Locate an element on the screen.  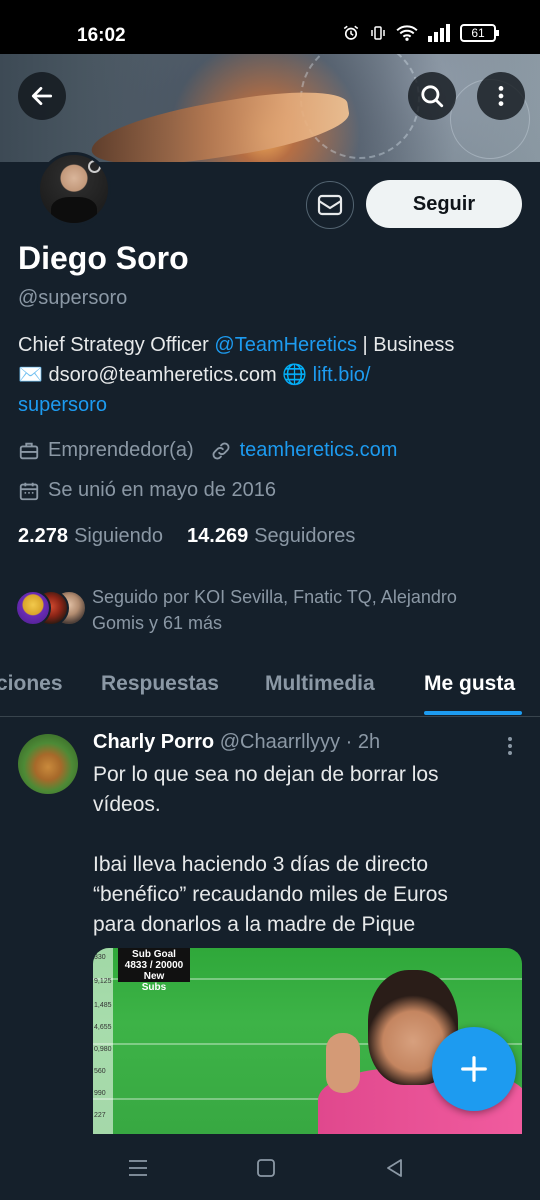
compose-button is located at coordinates (474, 1069).